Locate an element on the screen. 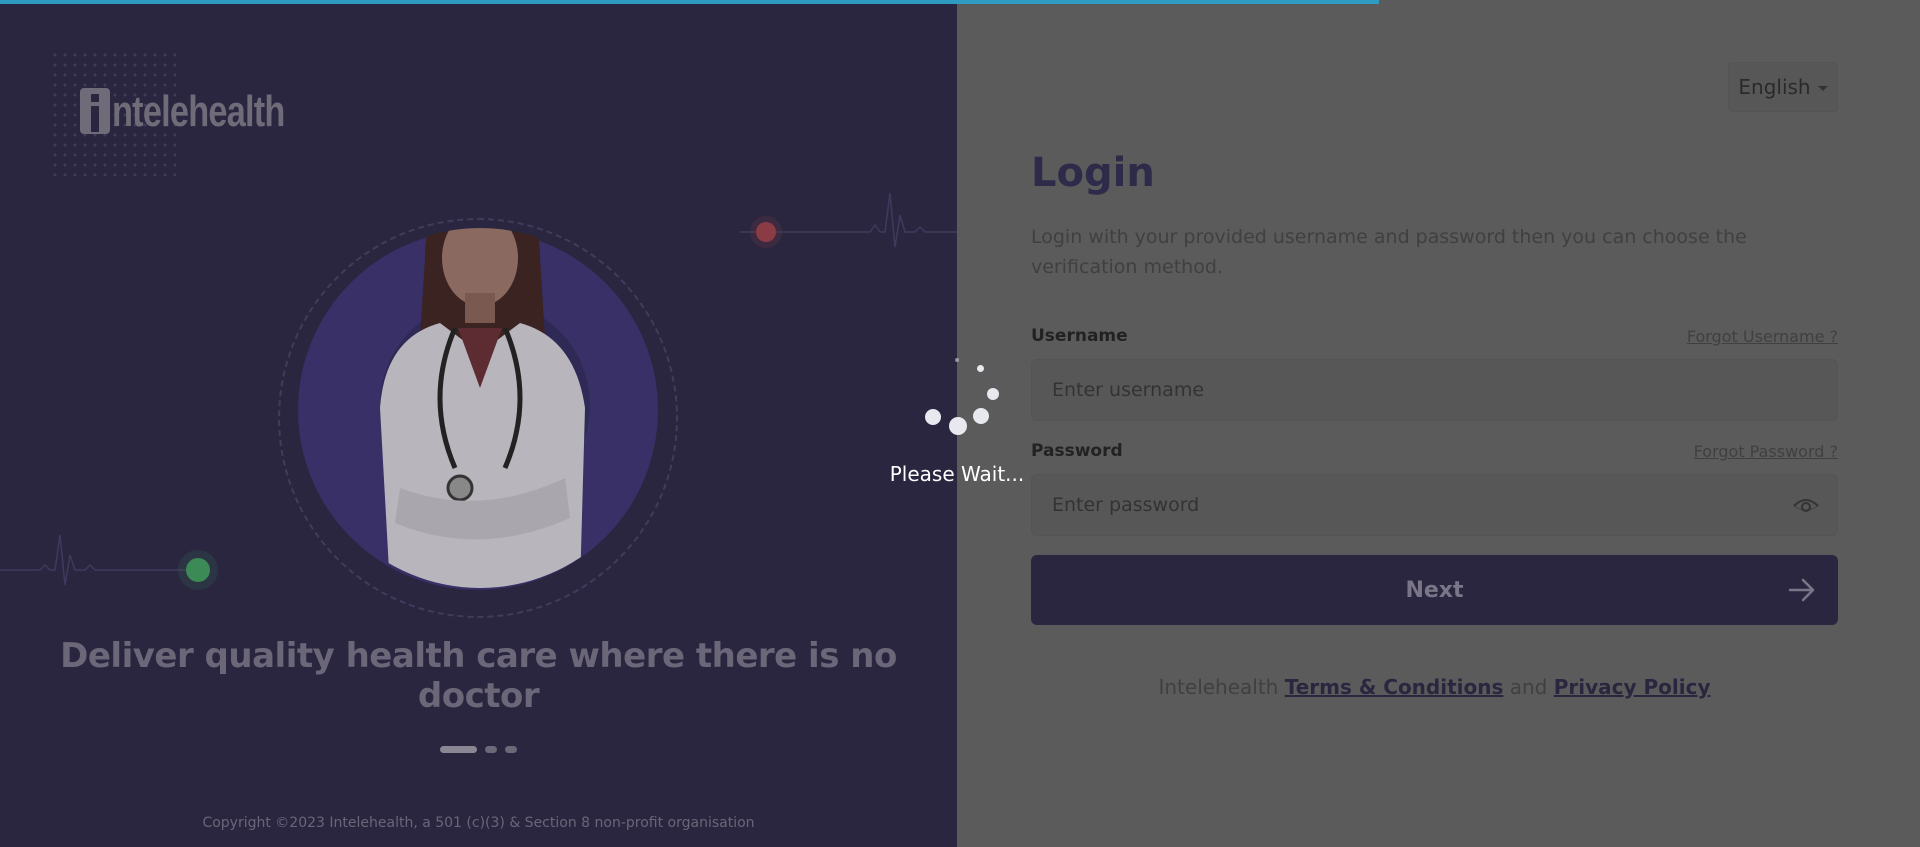 This screenshot has height=847, width=1920. forgot-username-link: Forgot Username ? is located at coordinates (1713, 336).